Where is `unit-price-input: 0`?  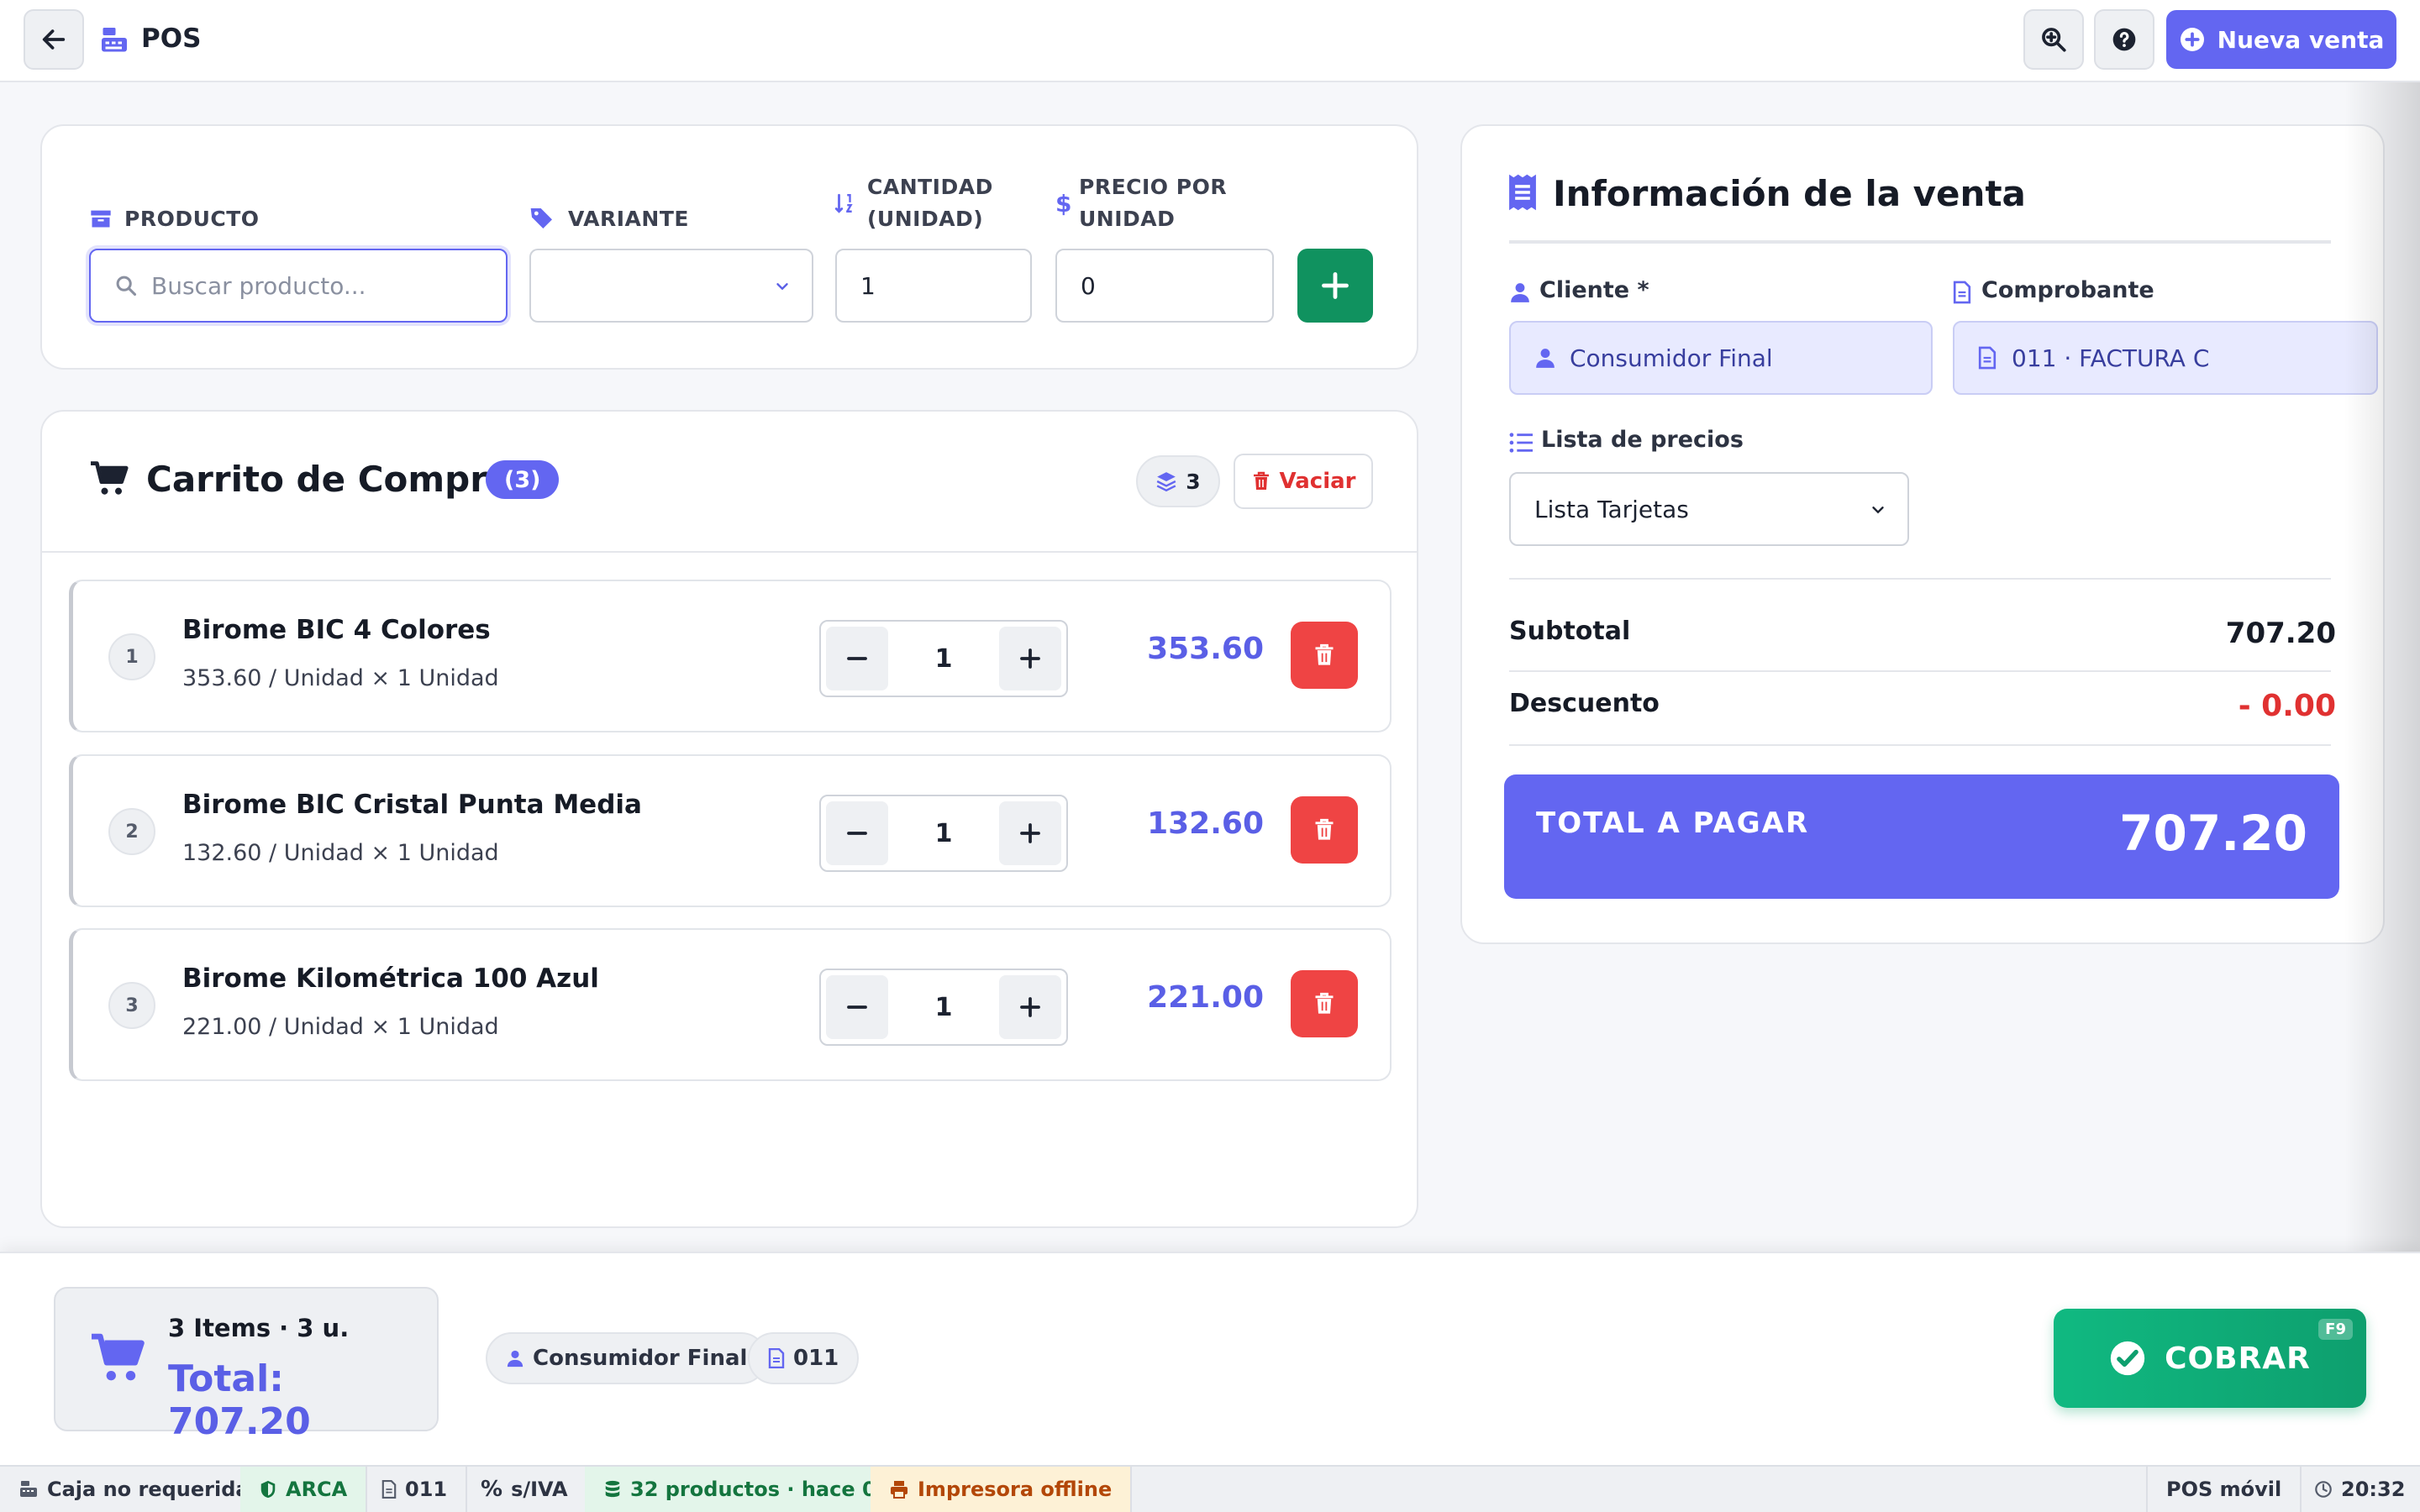
unit-price-input: 0 is located at coordinates (1164, 286).